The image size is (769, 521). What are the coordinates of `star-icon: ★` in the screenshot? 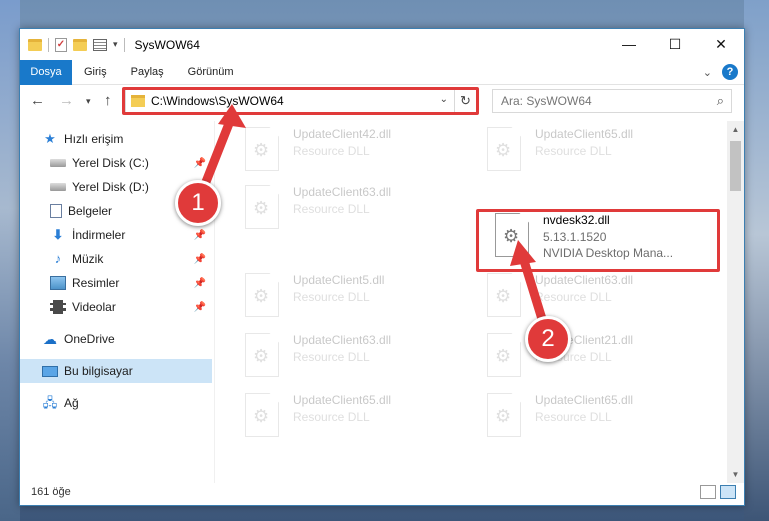 It's located at (50, 138).